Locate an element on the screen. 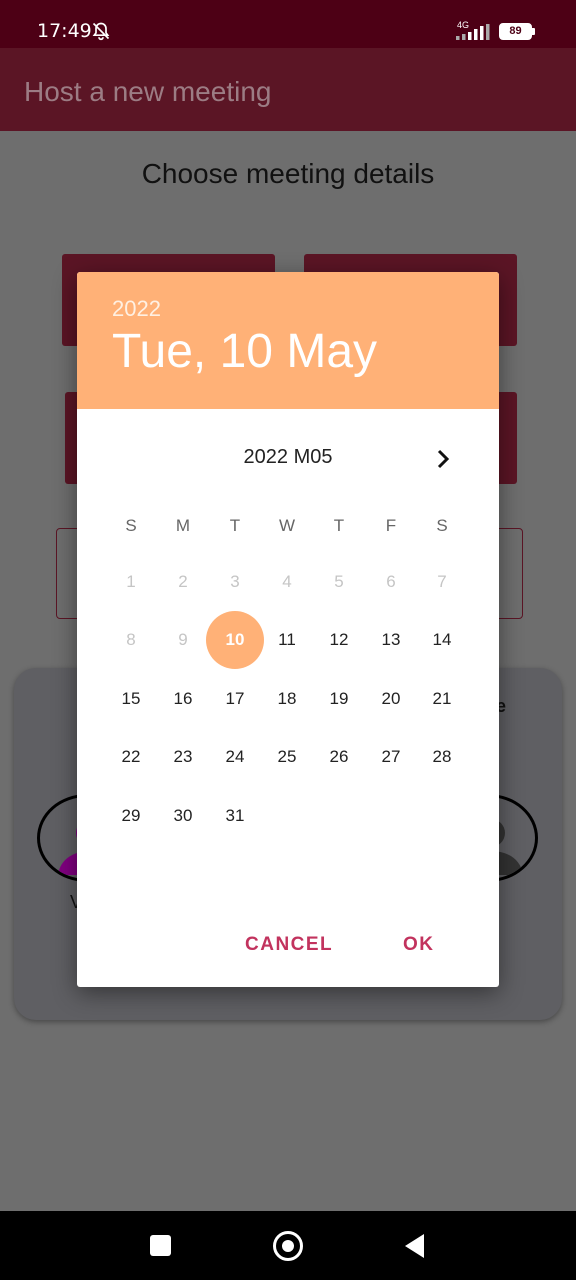  date-picker-header: 2022 Tue, 10 May is located at coordinates (288, 340).